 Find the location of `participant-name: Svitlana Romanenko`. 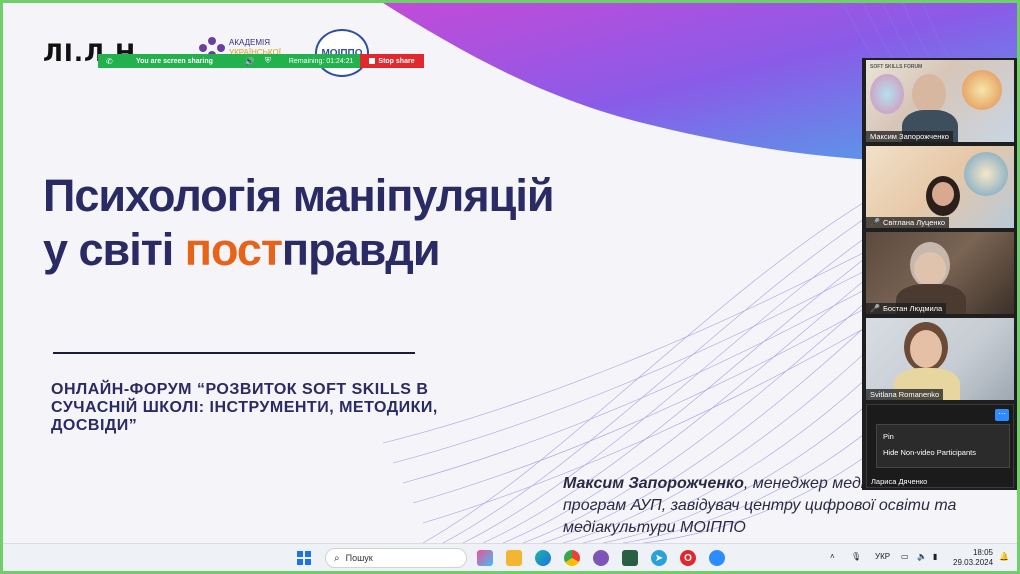

participant-name: Svitlana Romanenko is located at coordinates (905, 394).